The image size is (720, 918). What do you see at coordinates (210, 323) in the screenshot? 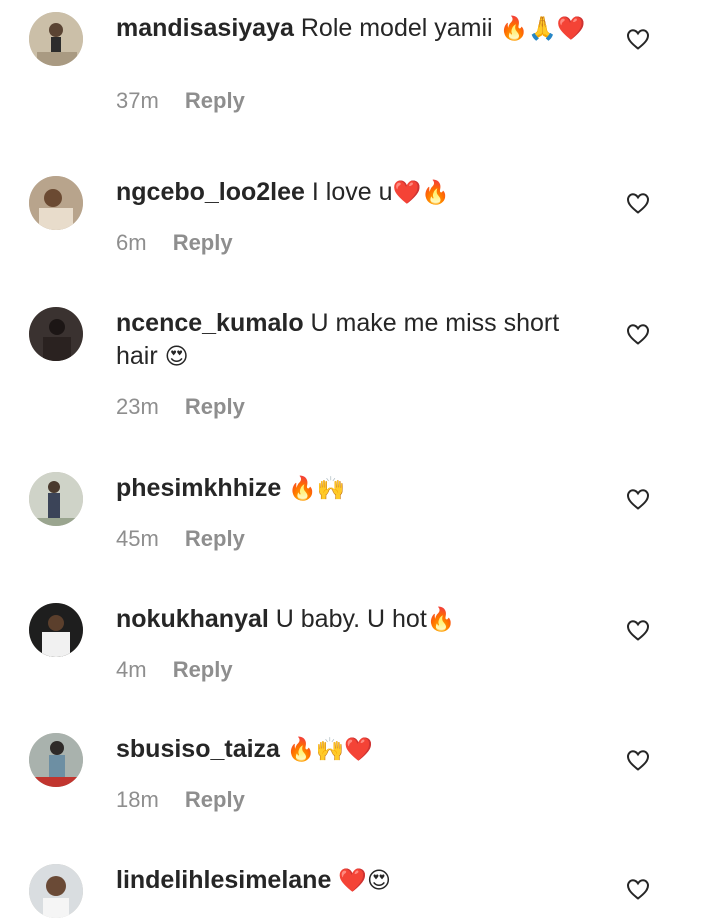
I see `comment-username: ncence_kumalo` at bounding box center [210, 323].